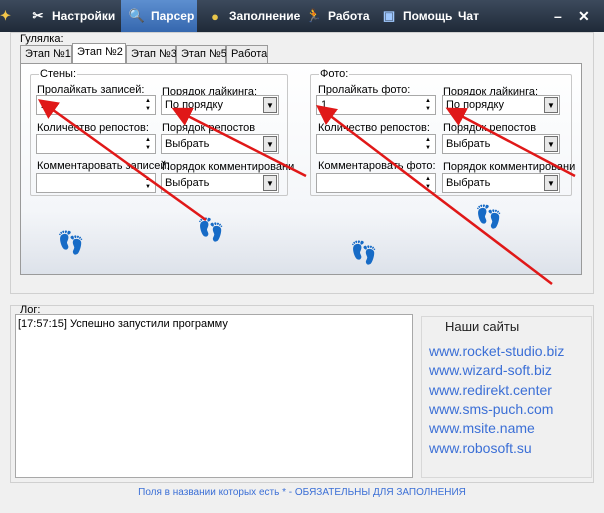 The width and height of the screenshot is (604, 513). I want to click on site-link: www.sms-puch.com, so click(491, 409).